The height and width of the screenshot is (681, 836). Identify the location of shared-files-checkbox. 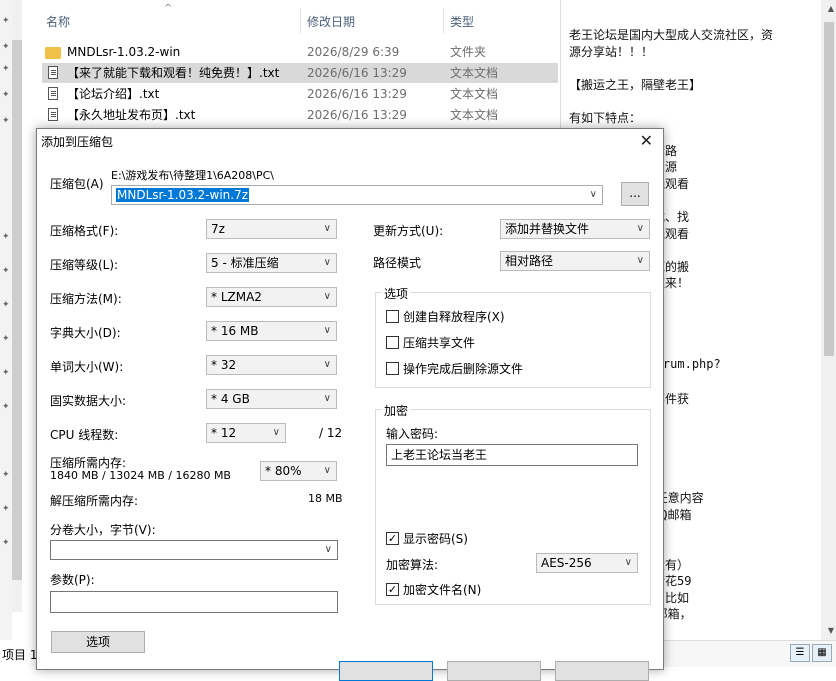
(392, 342).